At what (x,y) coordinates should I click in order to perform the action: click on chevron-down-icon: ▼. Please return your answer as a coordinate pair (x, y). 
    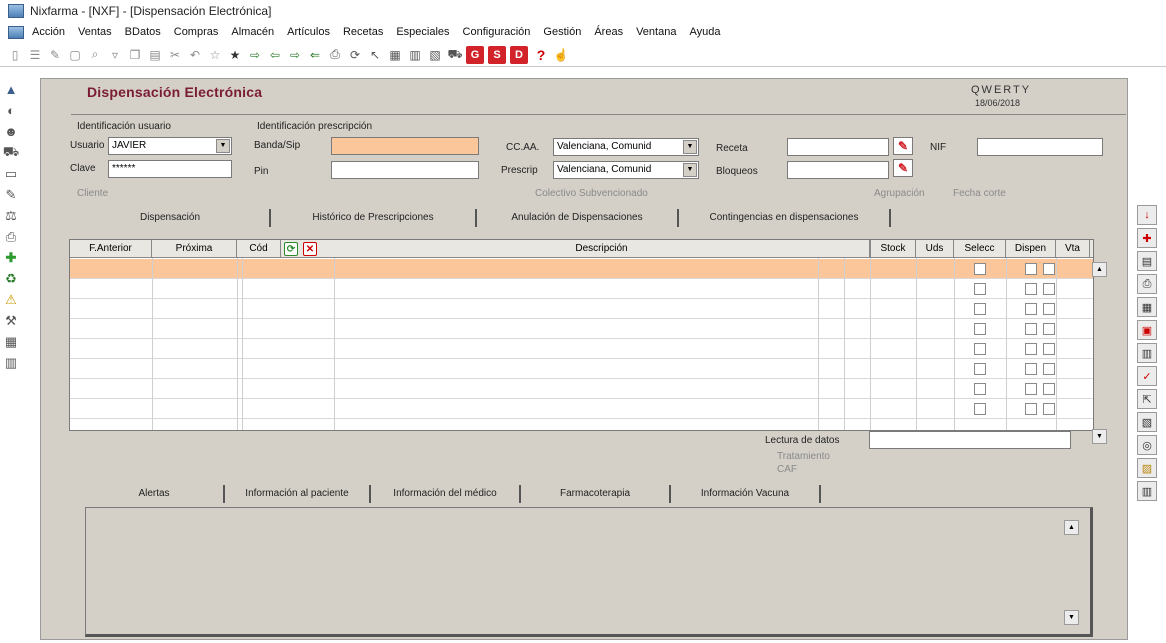
    Looking at the image, I should click on (690, 170).